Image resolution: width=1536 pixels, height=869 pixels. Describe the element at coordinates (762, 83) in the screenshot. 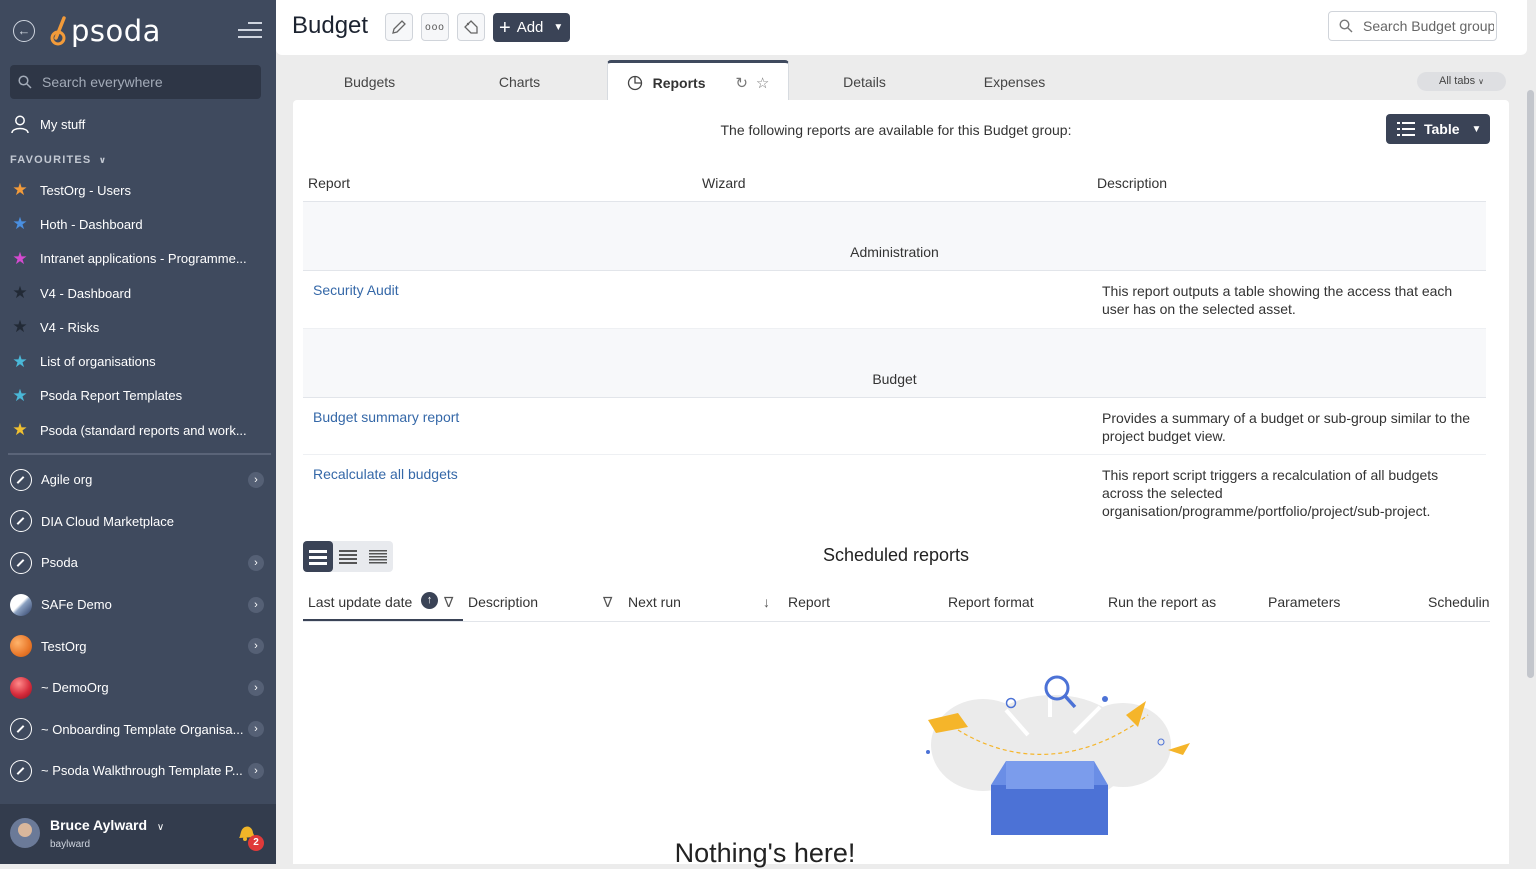

I see `star-outline-icon: ☆` at that location.